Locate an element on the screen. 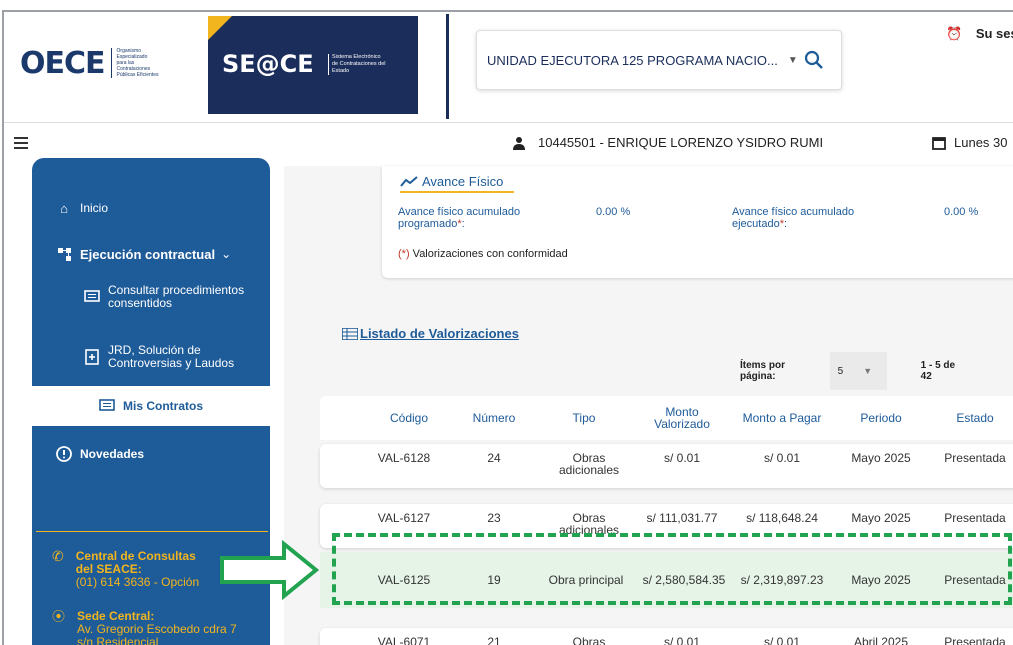 This screenshot has height=645, width=1013. avance-programado-value: 0.00 % is located at coordinates (613, 212).